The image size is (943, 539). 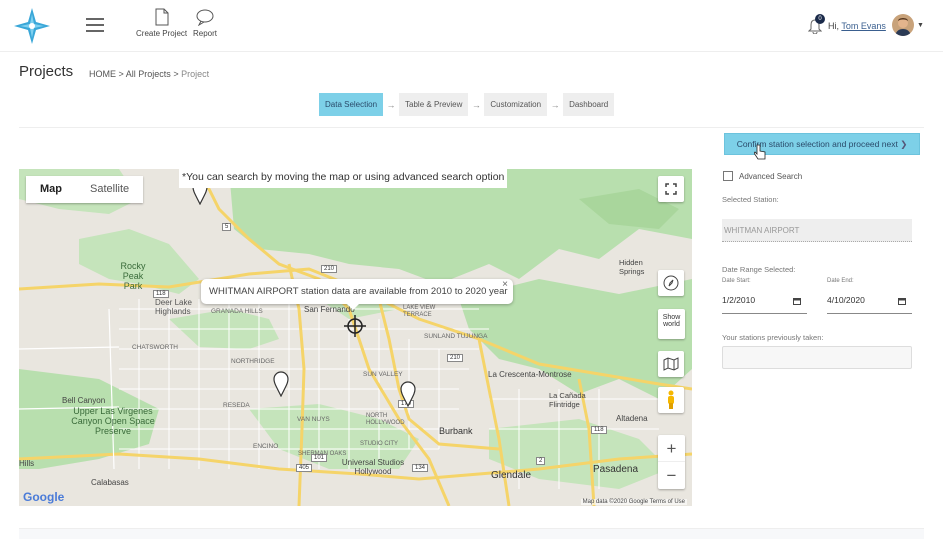 I want to click on step-customization: Customization, so click(x=516, y=104).